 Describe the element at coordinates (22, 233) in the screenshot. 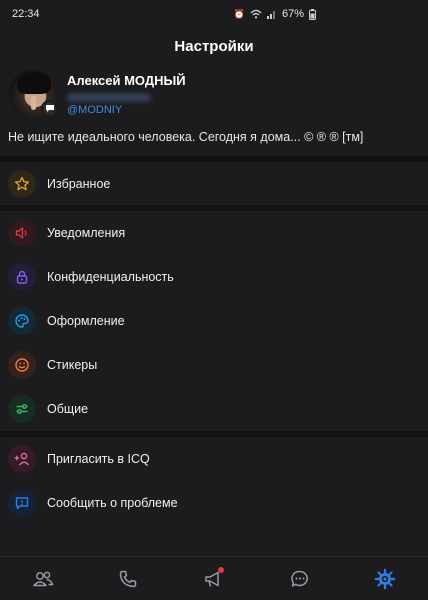

I see `speaker-icon` at that location.